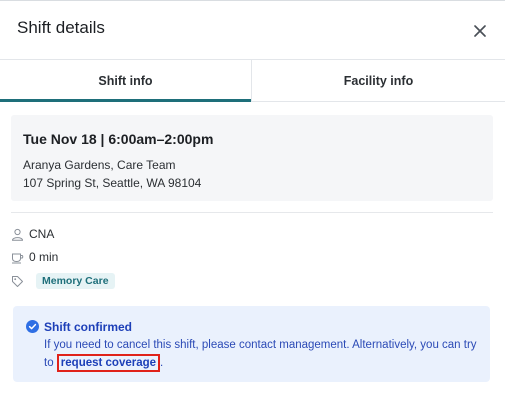  I want to click on role-row: CNA, so click(32, 234).